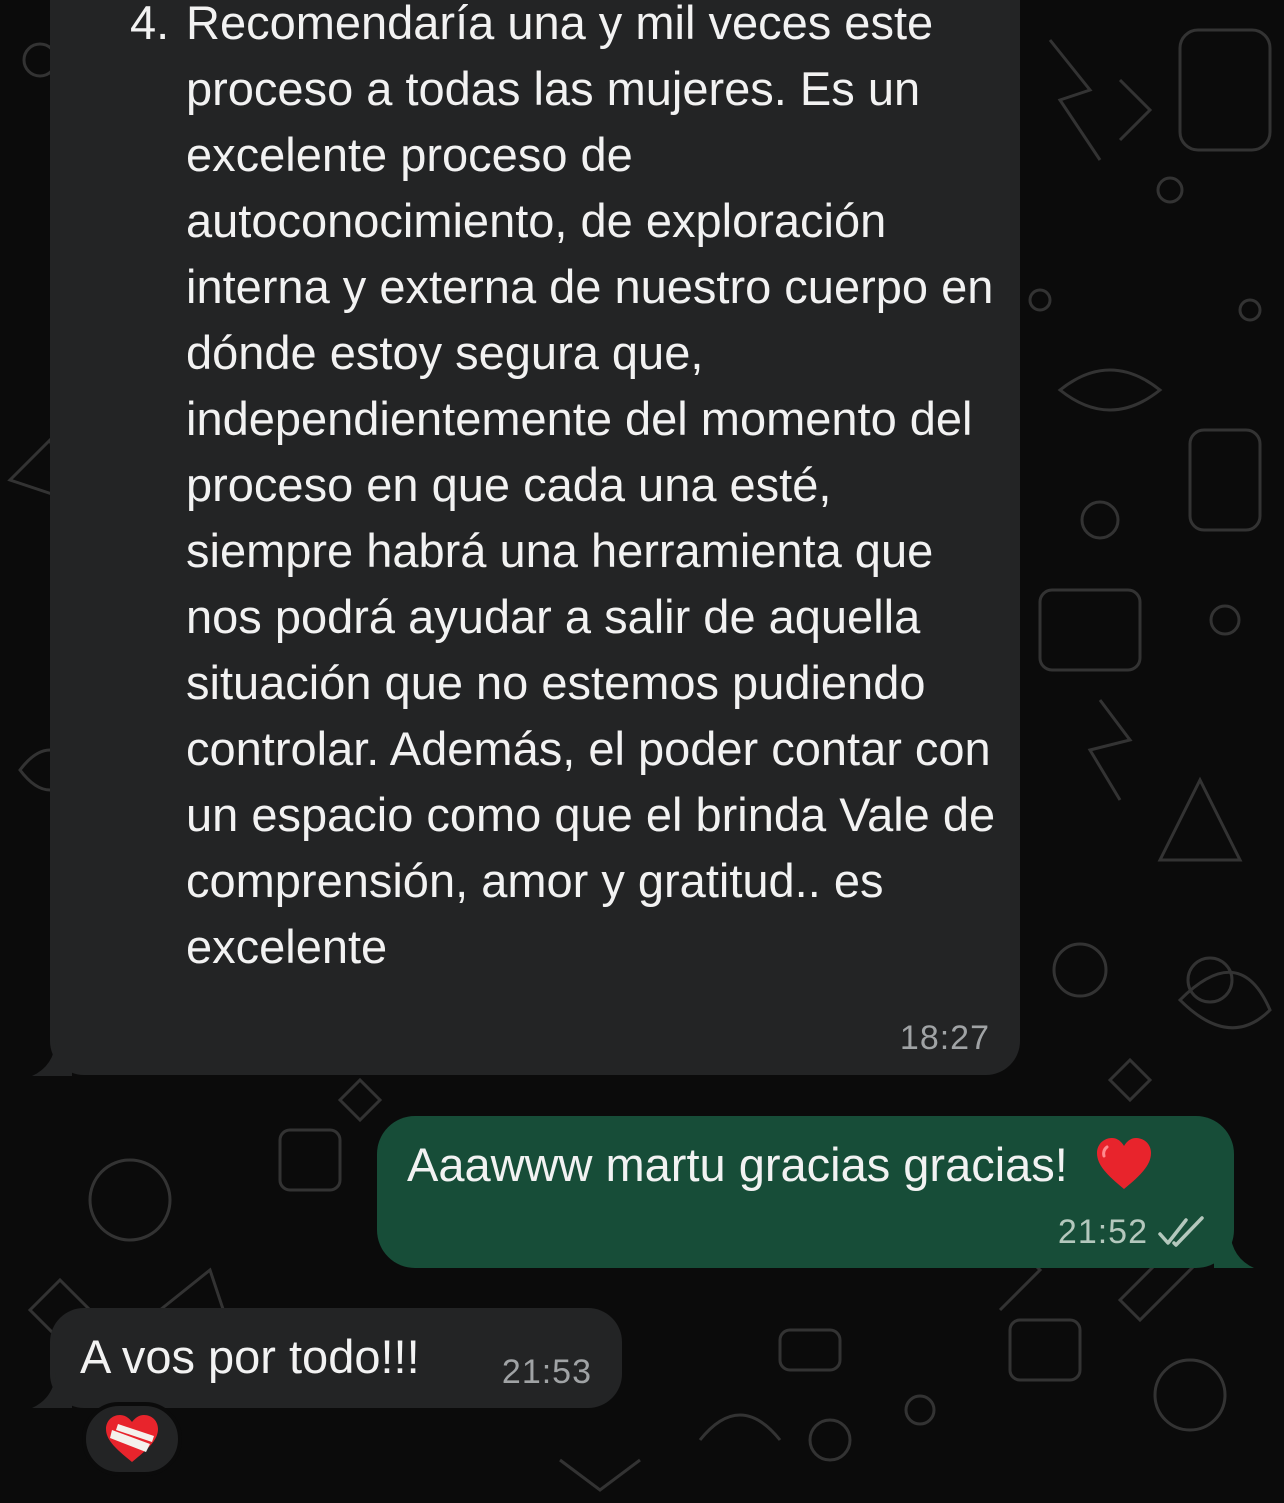 The width and height of the screenshot is (1284, 1503). Describe the element at coordinates (1123, 1163) in the screenshot. I see `red-heart-icon` at that location.